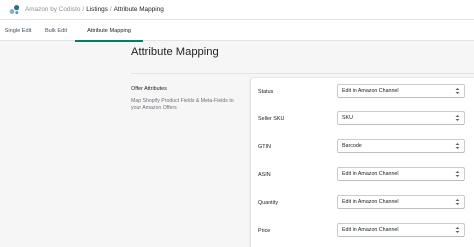  I want to click on field-row-price: Price Edit in Amazon Channel, so click(362, 230).